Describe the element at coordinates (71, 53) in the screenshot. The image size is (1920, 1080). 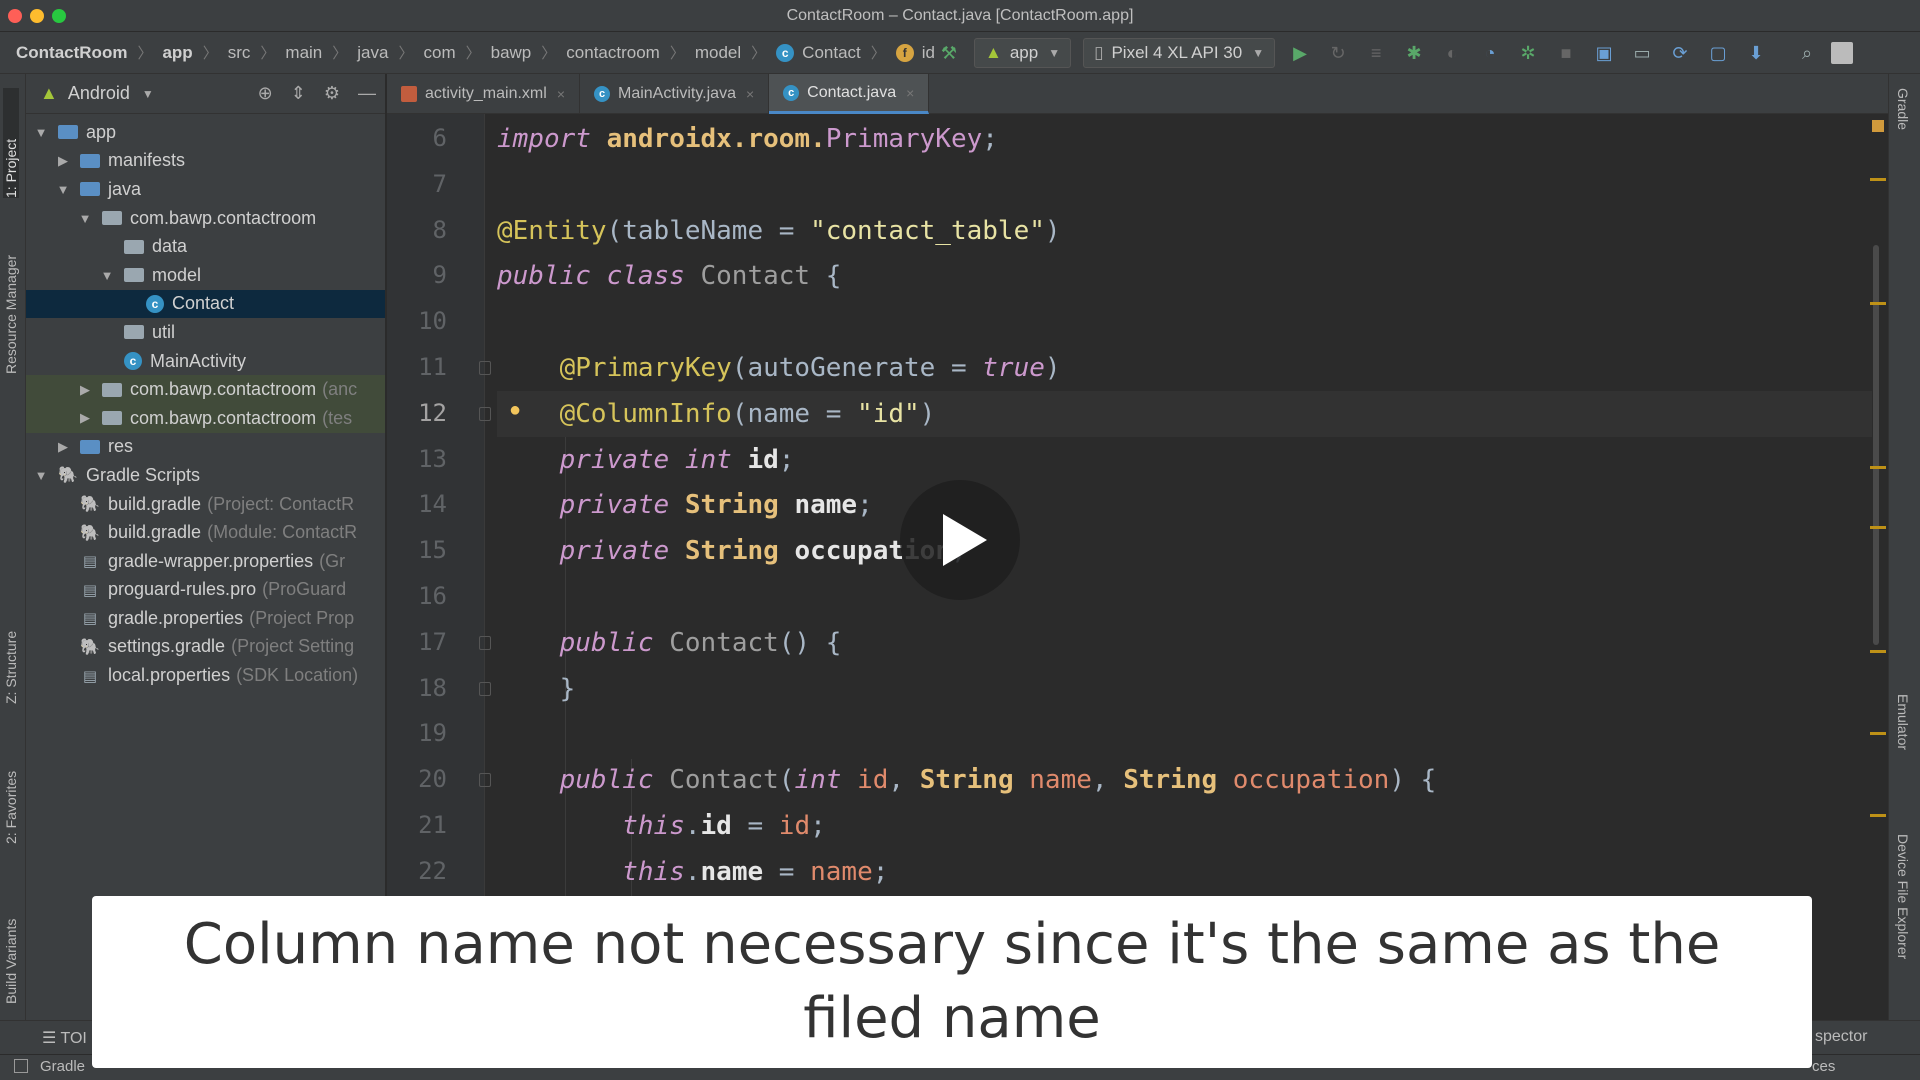
I see `breadcrumb-item: ContactRoom` at that location.